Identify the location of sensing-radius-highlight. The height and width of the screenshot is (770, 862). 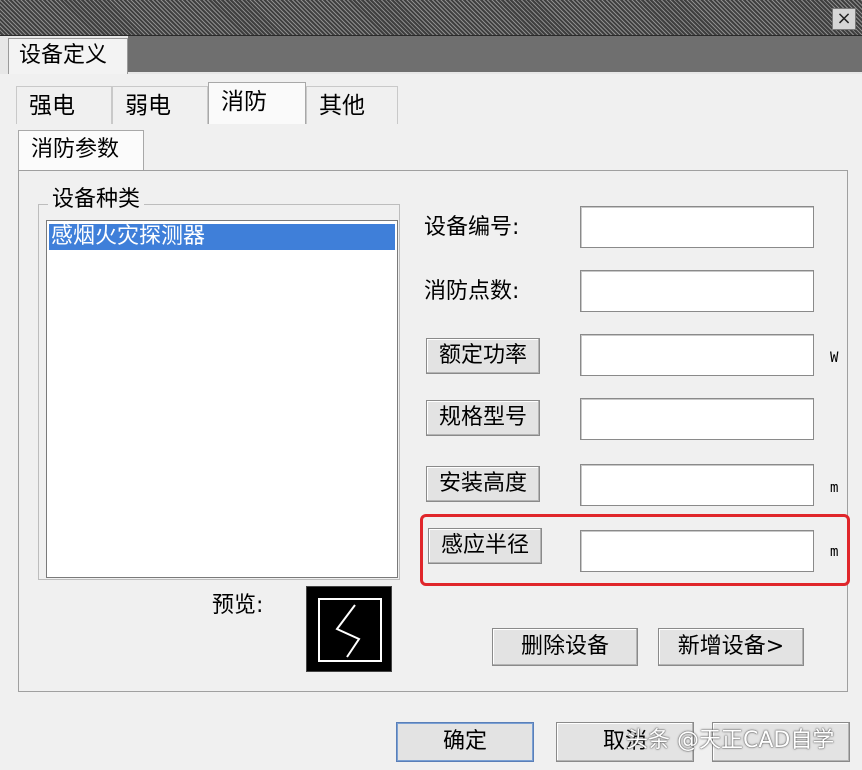
(635, 550).